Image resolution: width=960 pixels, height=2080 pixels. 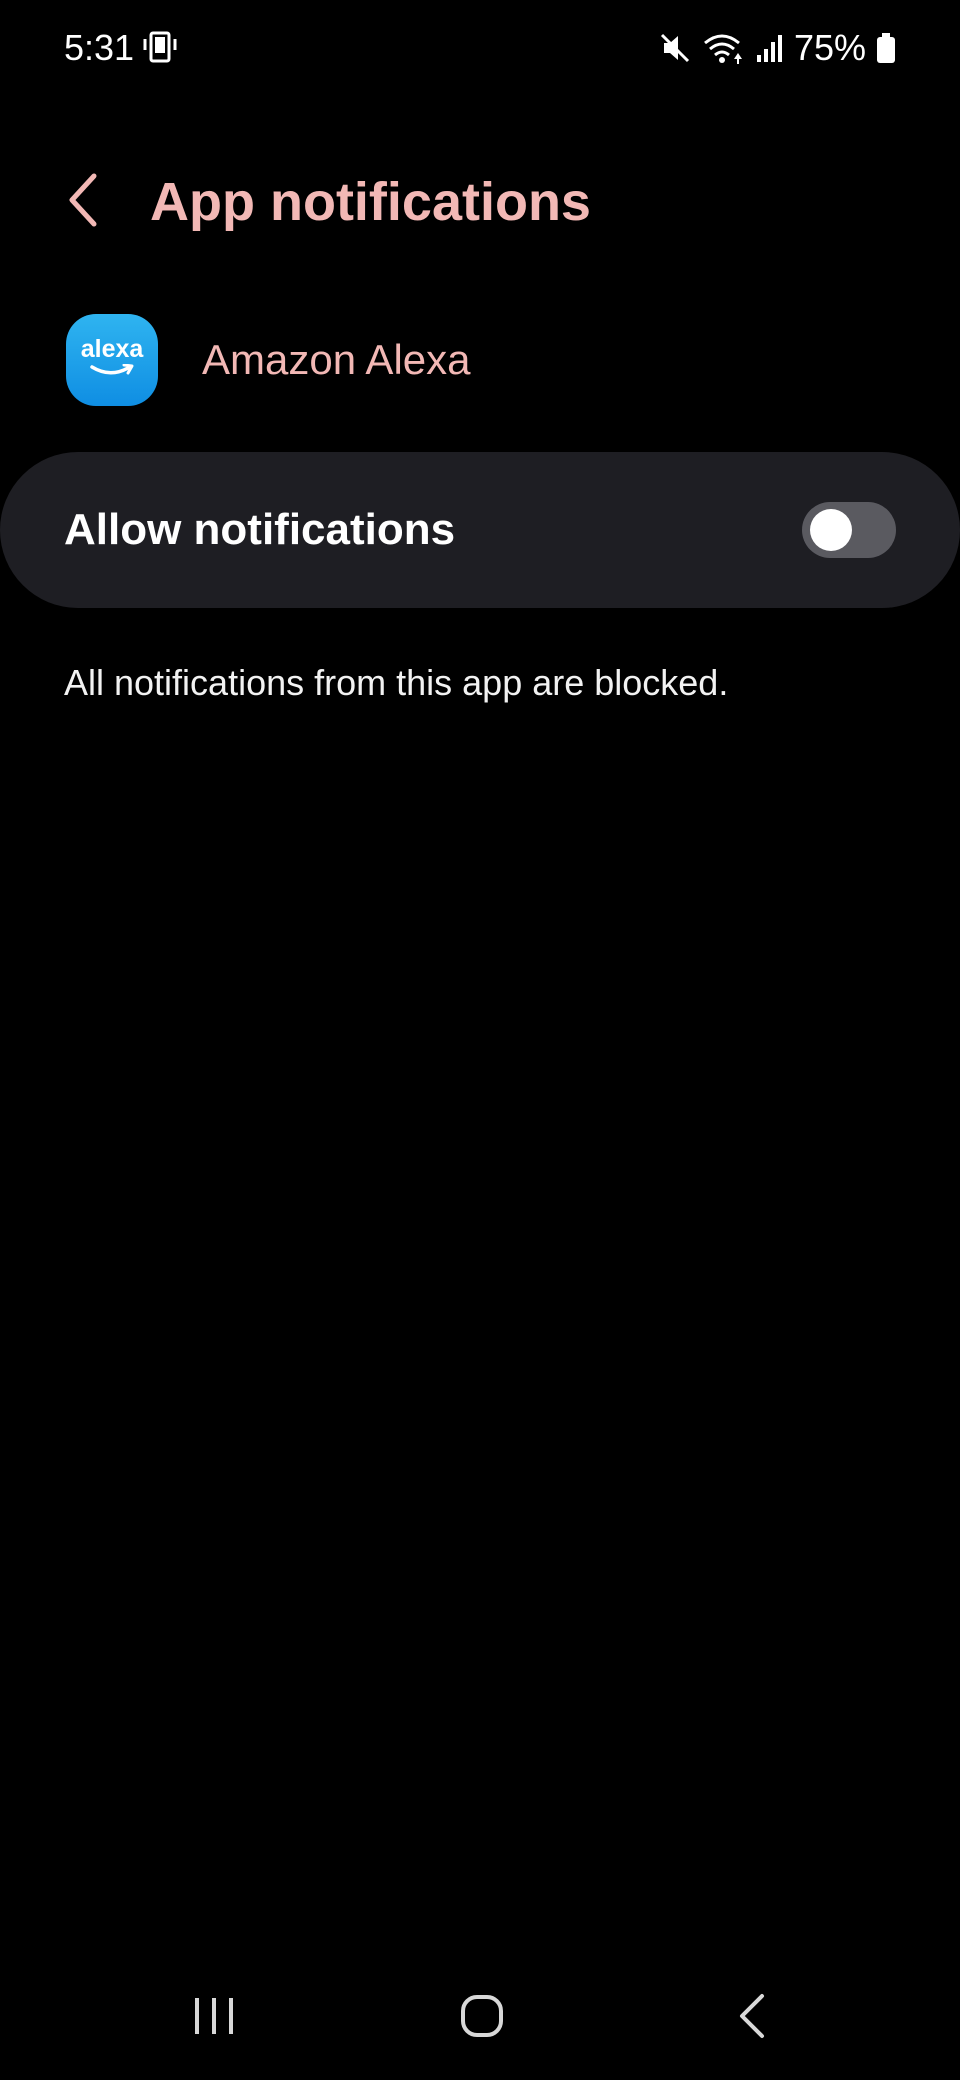 What do you see at coordinates (480, 530) in the screenshot?
I see `allow-notifications-row: Allow notifications` at bounding box center [480, 530].